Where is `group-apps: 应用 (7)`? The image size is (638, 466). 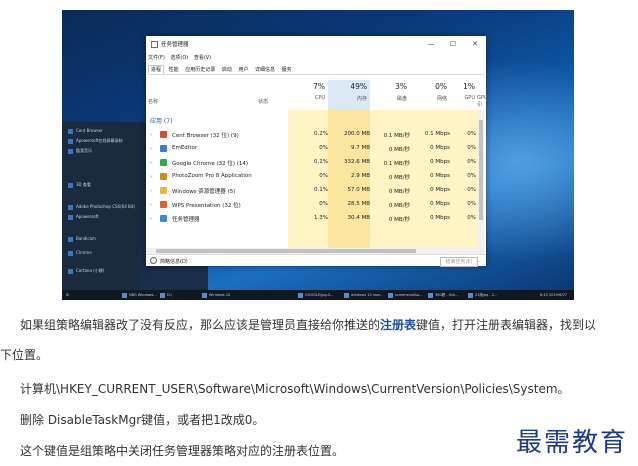 group-apps: 应用 (7) is located at coordinates (161, 120).